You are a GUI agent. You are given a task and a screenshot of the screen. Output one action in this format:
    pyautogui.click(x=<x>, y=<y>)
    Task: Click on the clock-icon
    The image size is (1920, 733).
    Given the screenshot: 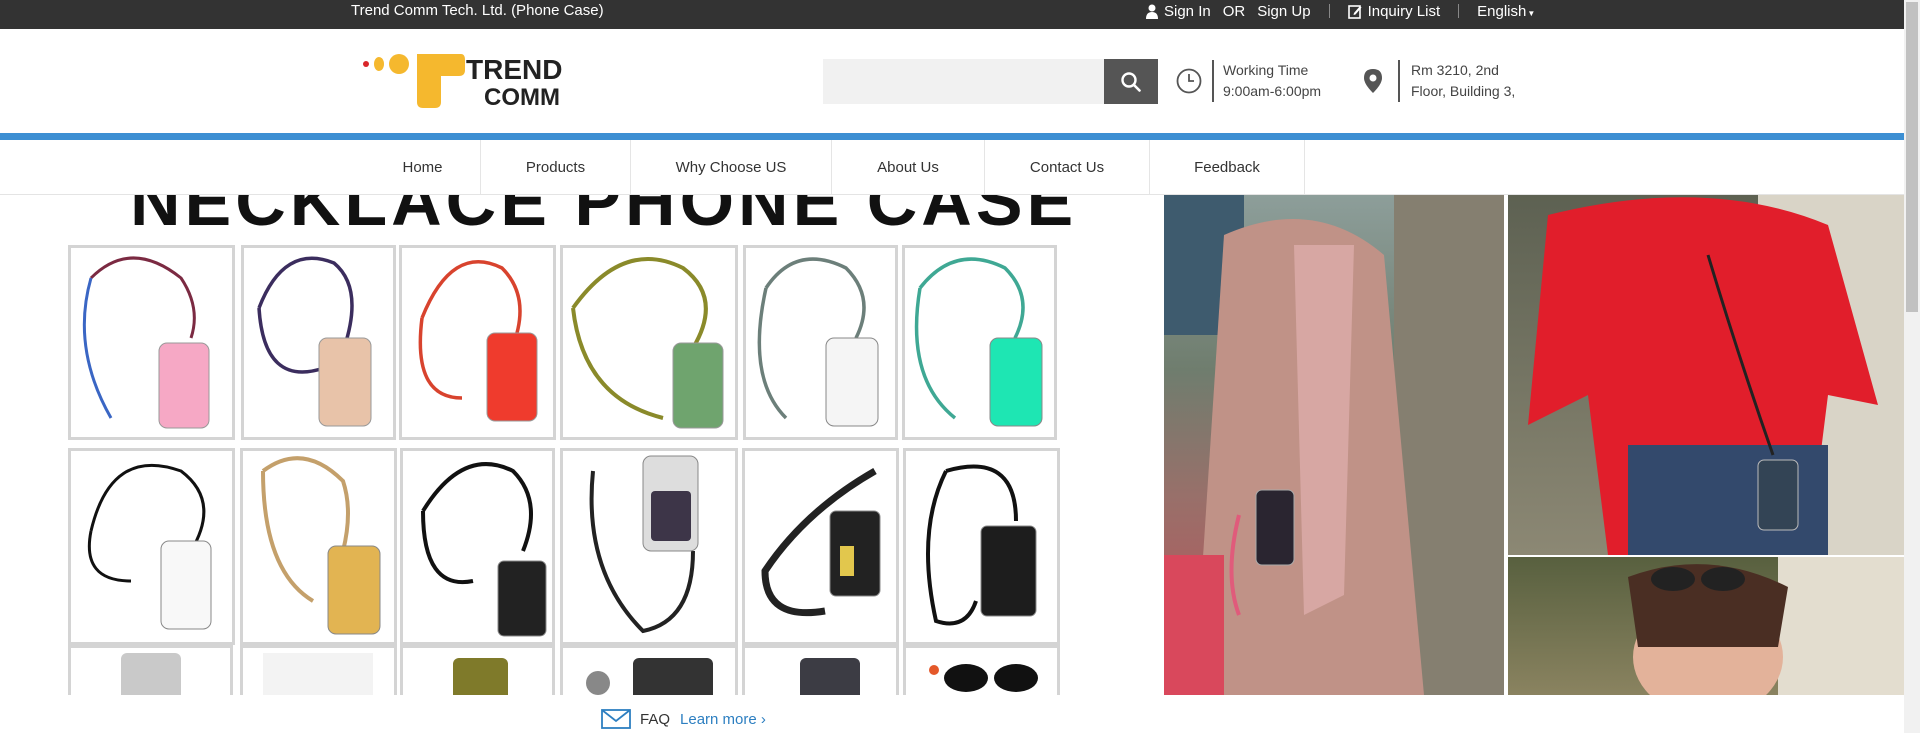 What is the action you would take?
    pyautogui.click(x=1189, y=81)
    